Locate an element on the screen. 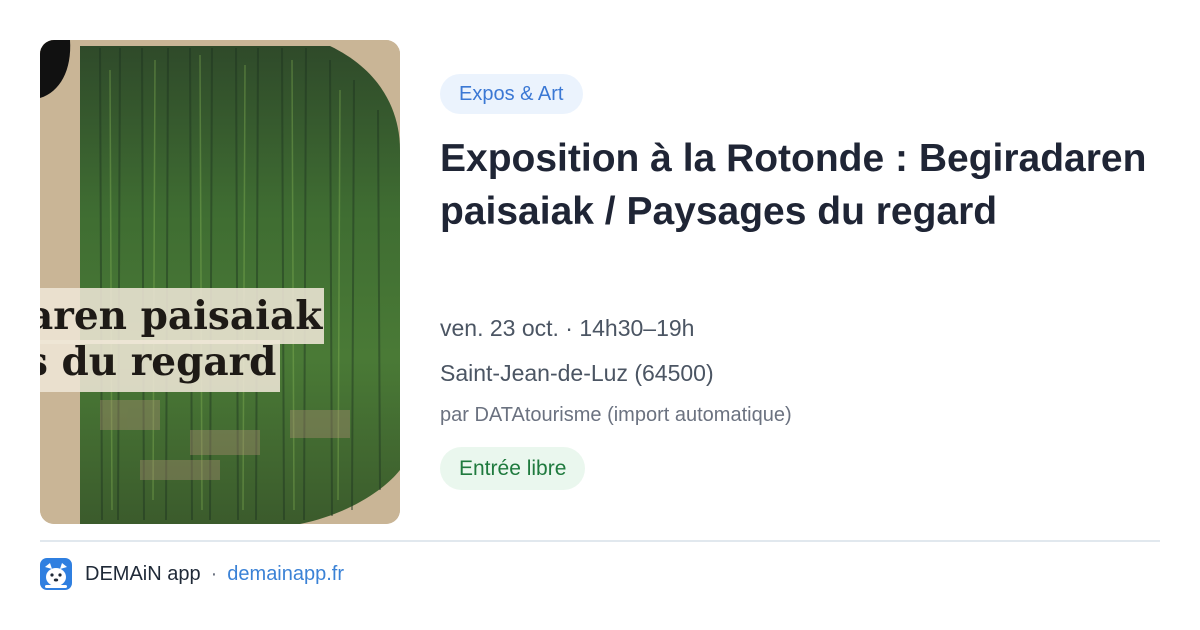 The width and height of the screenshot is (1200, 630). event-datetime: ven. 23 oct. · 14h30–19h is located at coordinates (567, 328).